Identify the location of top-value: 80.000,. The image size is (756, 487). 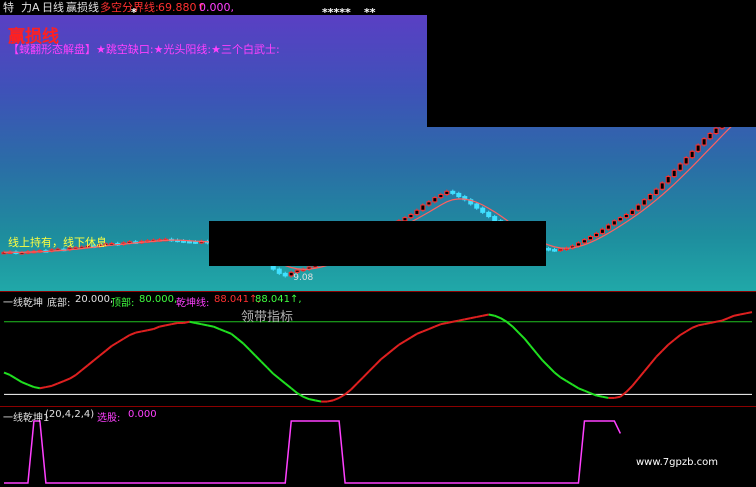
(158, 299).